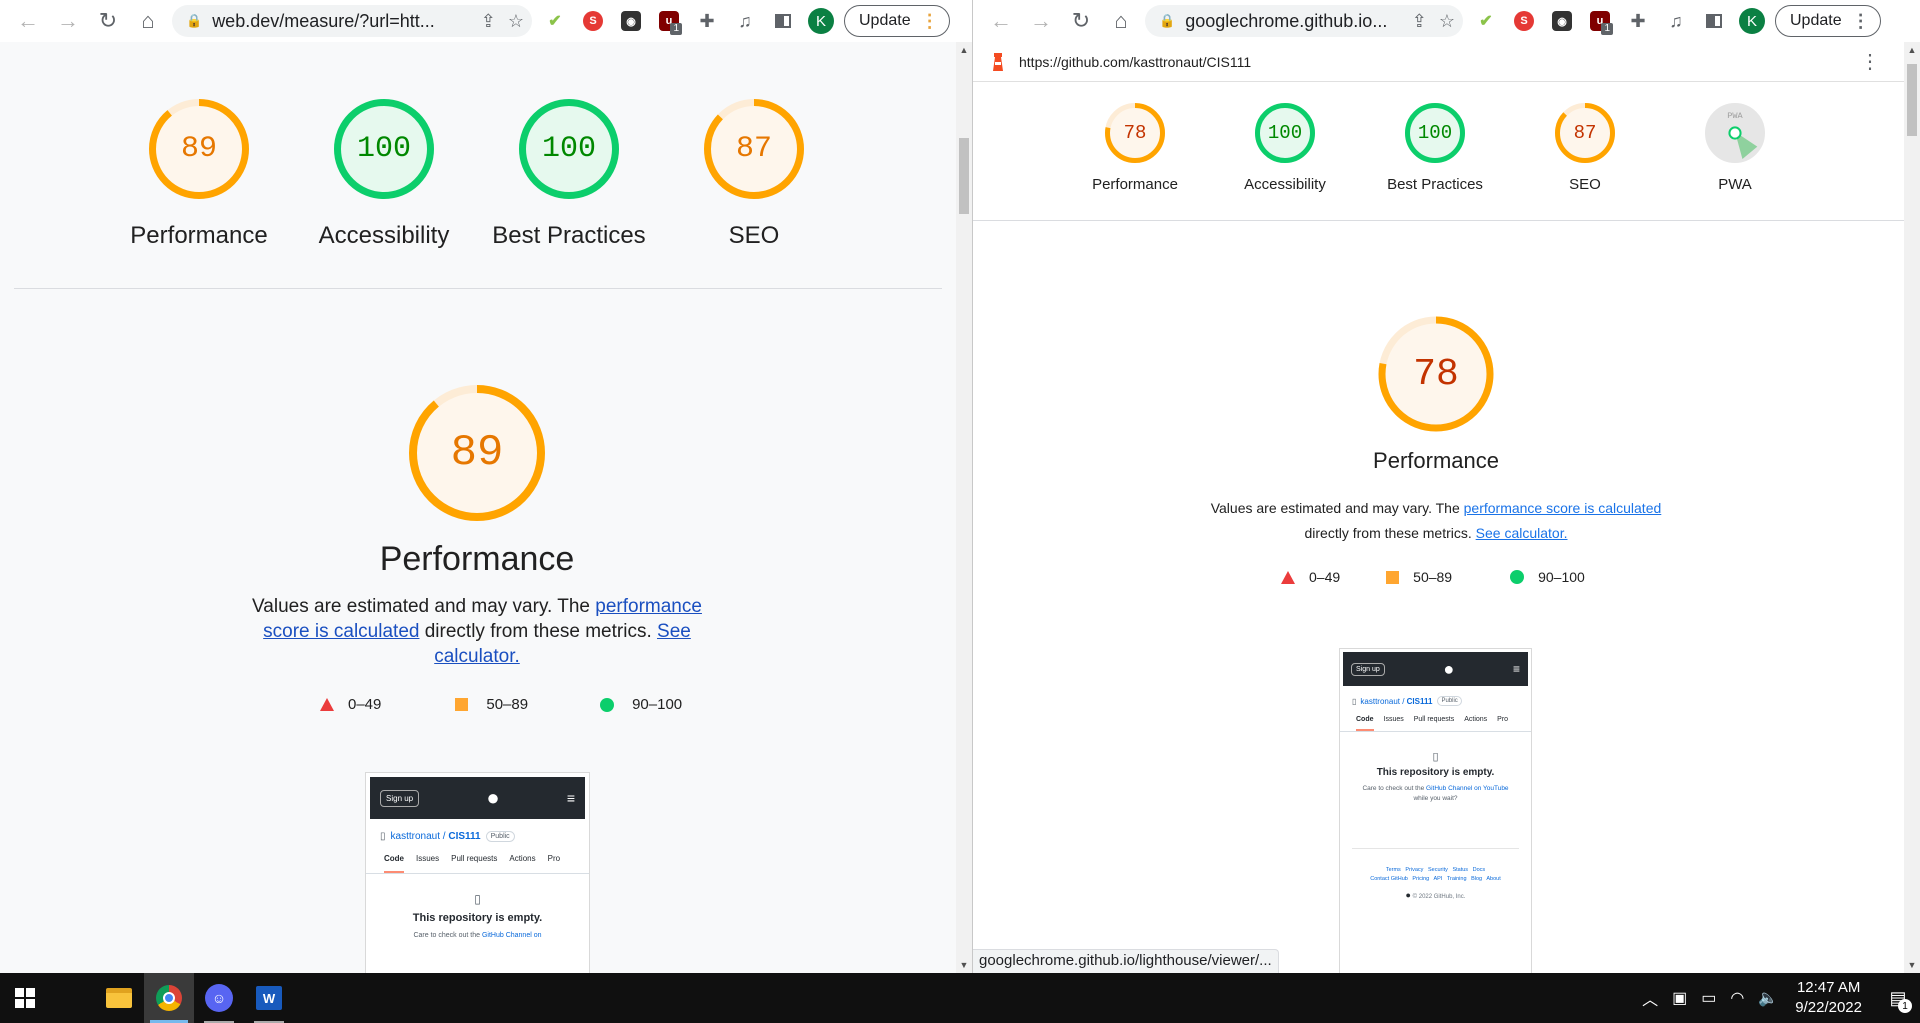 Image resolution: width=1920 pixels, height=1023 pixels. I want to click on main-gauge-label: Performance, so click(477, 559).